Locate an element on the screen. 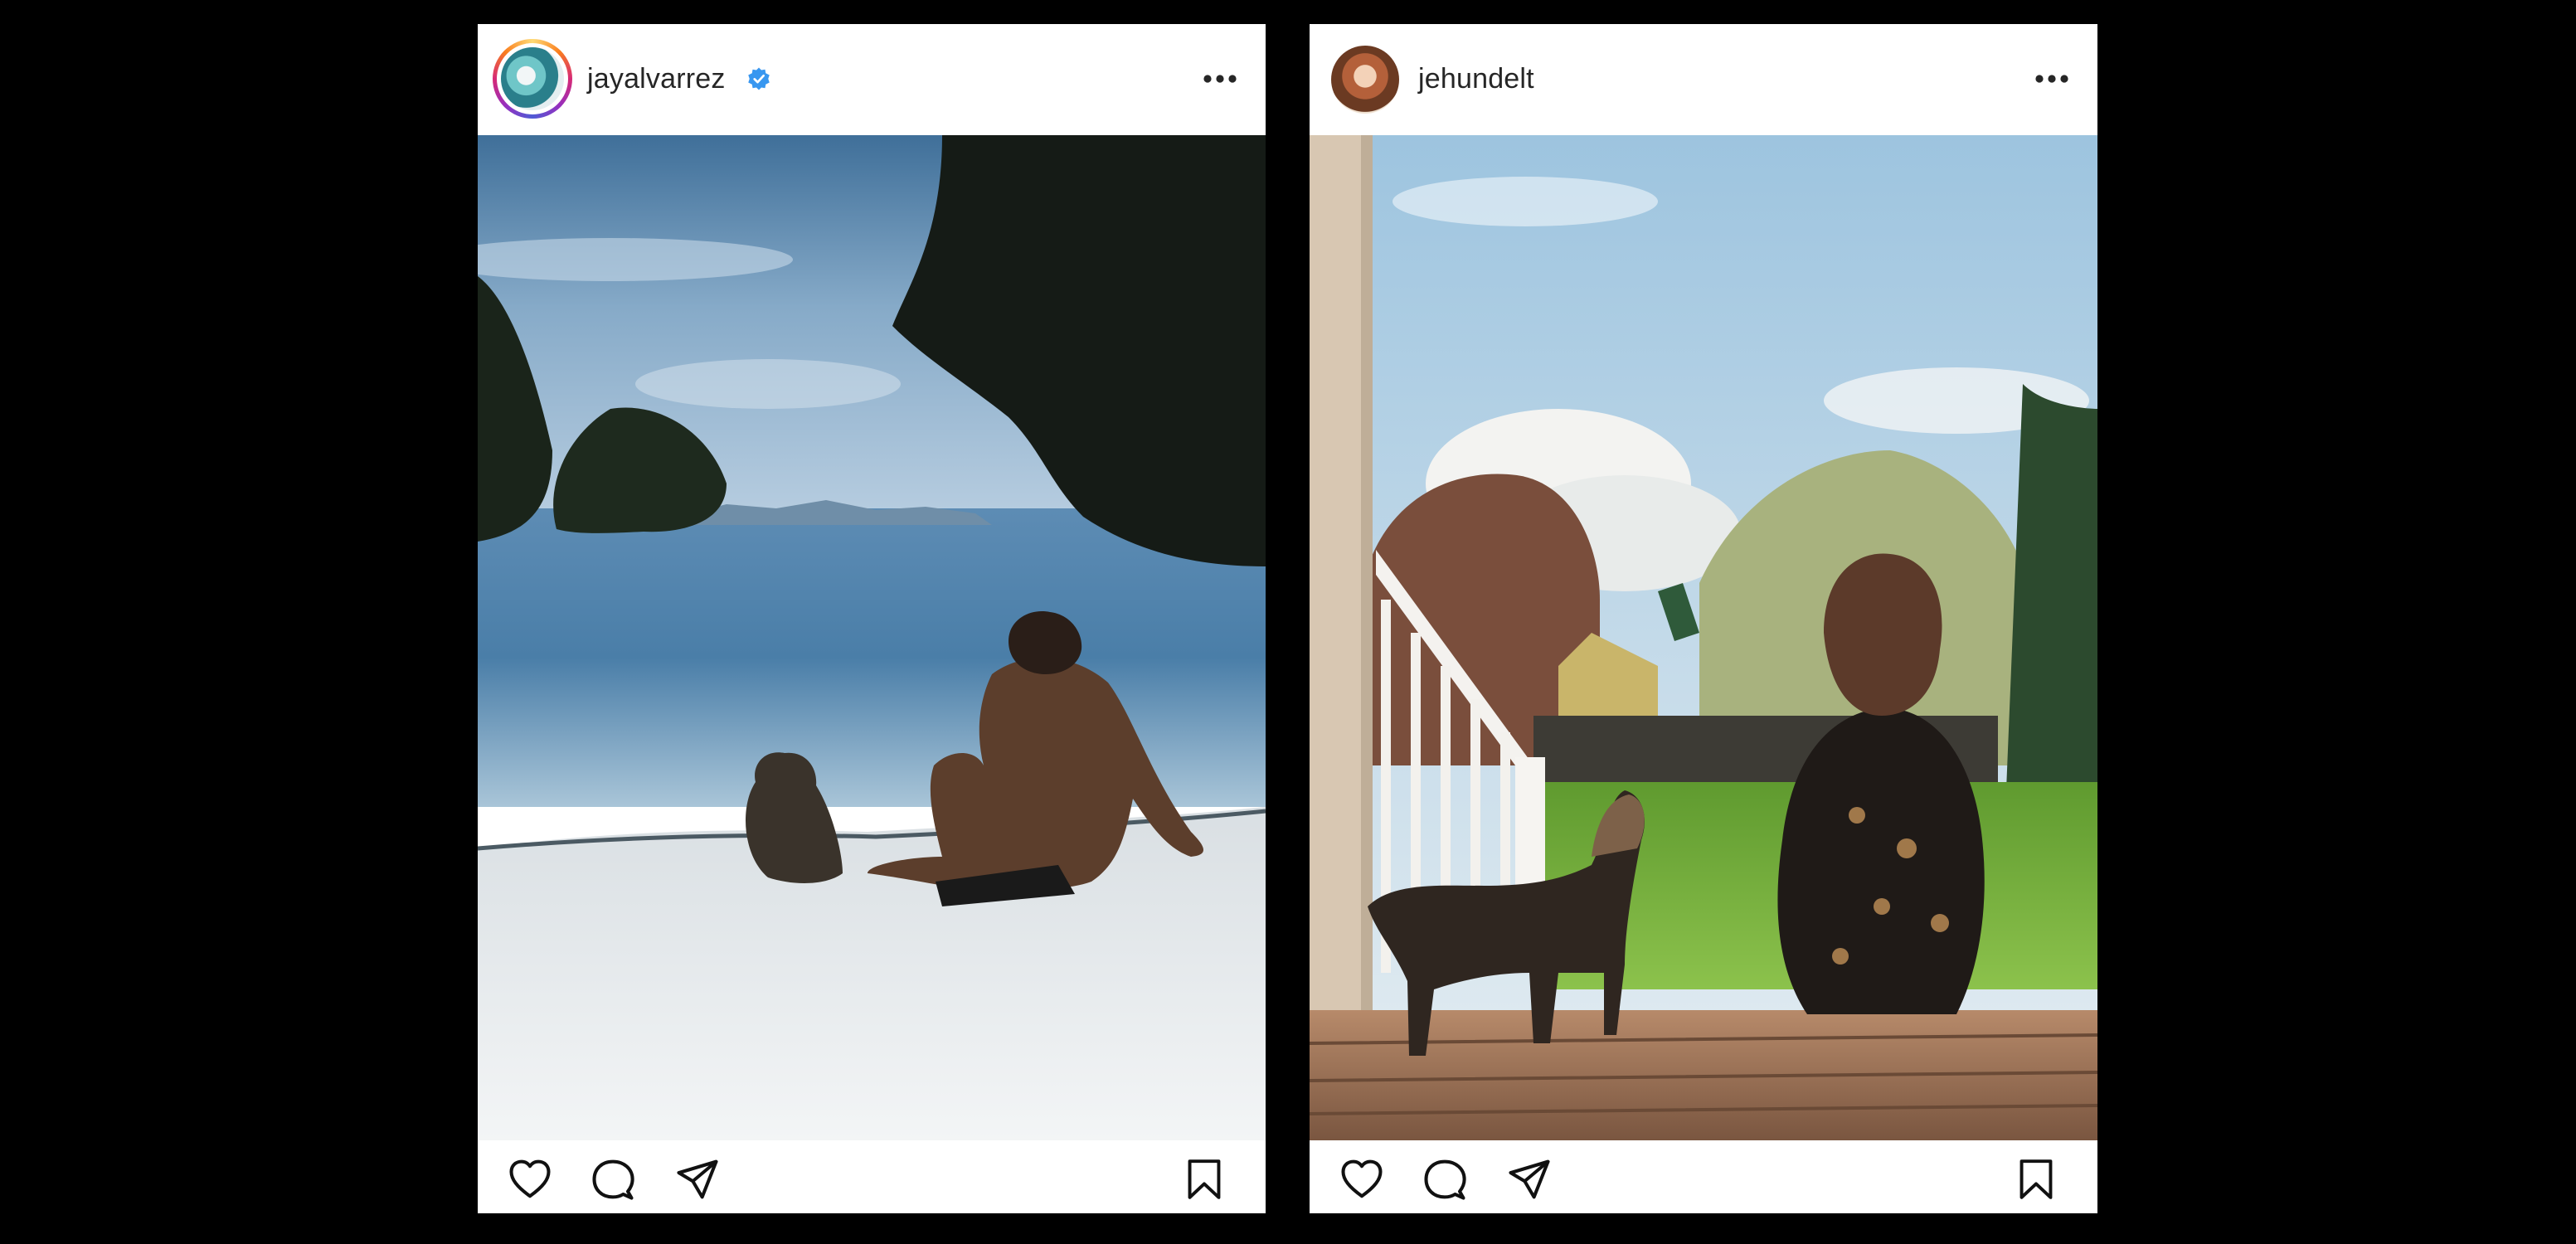  verified-badge-icon is located at coordinates (759, 78).